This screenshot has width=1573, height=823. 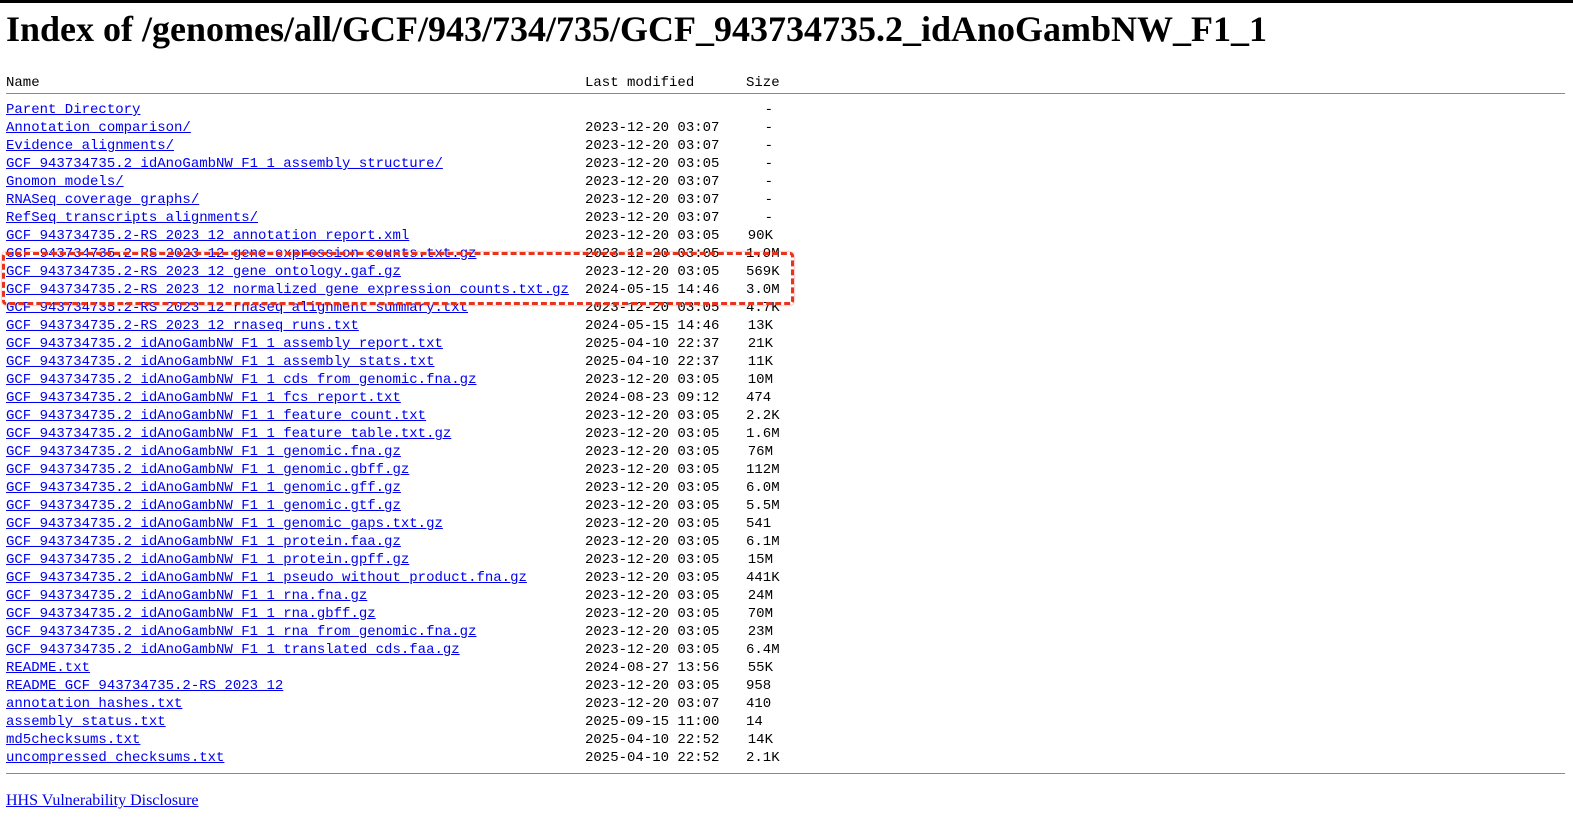 What do you see at coordinates (763, 272) in the screenshot?
I see `size-cell: 569K` at bounding box center [763, 272].